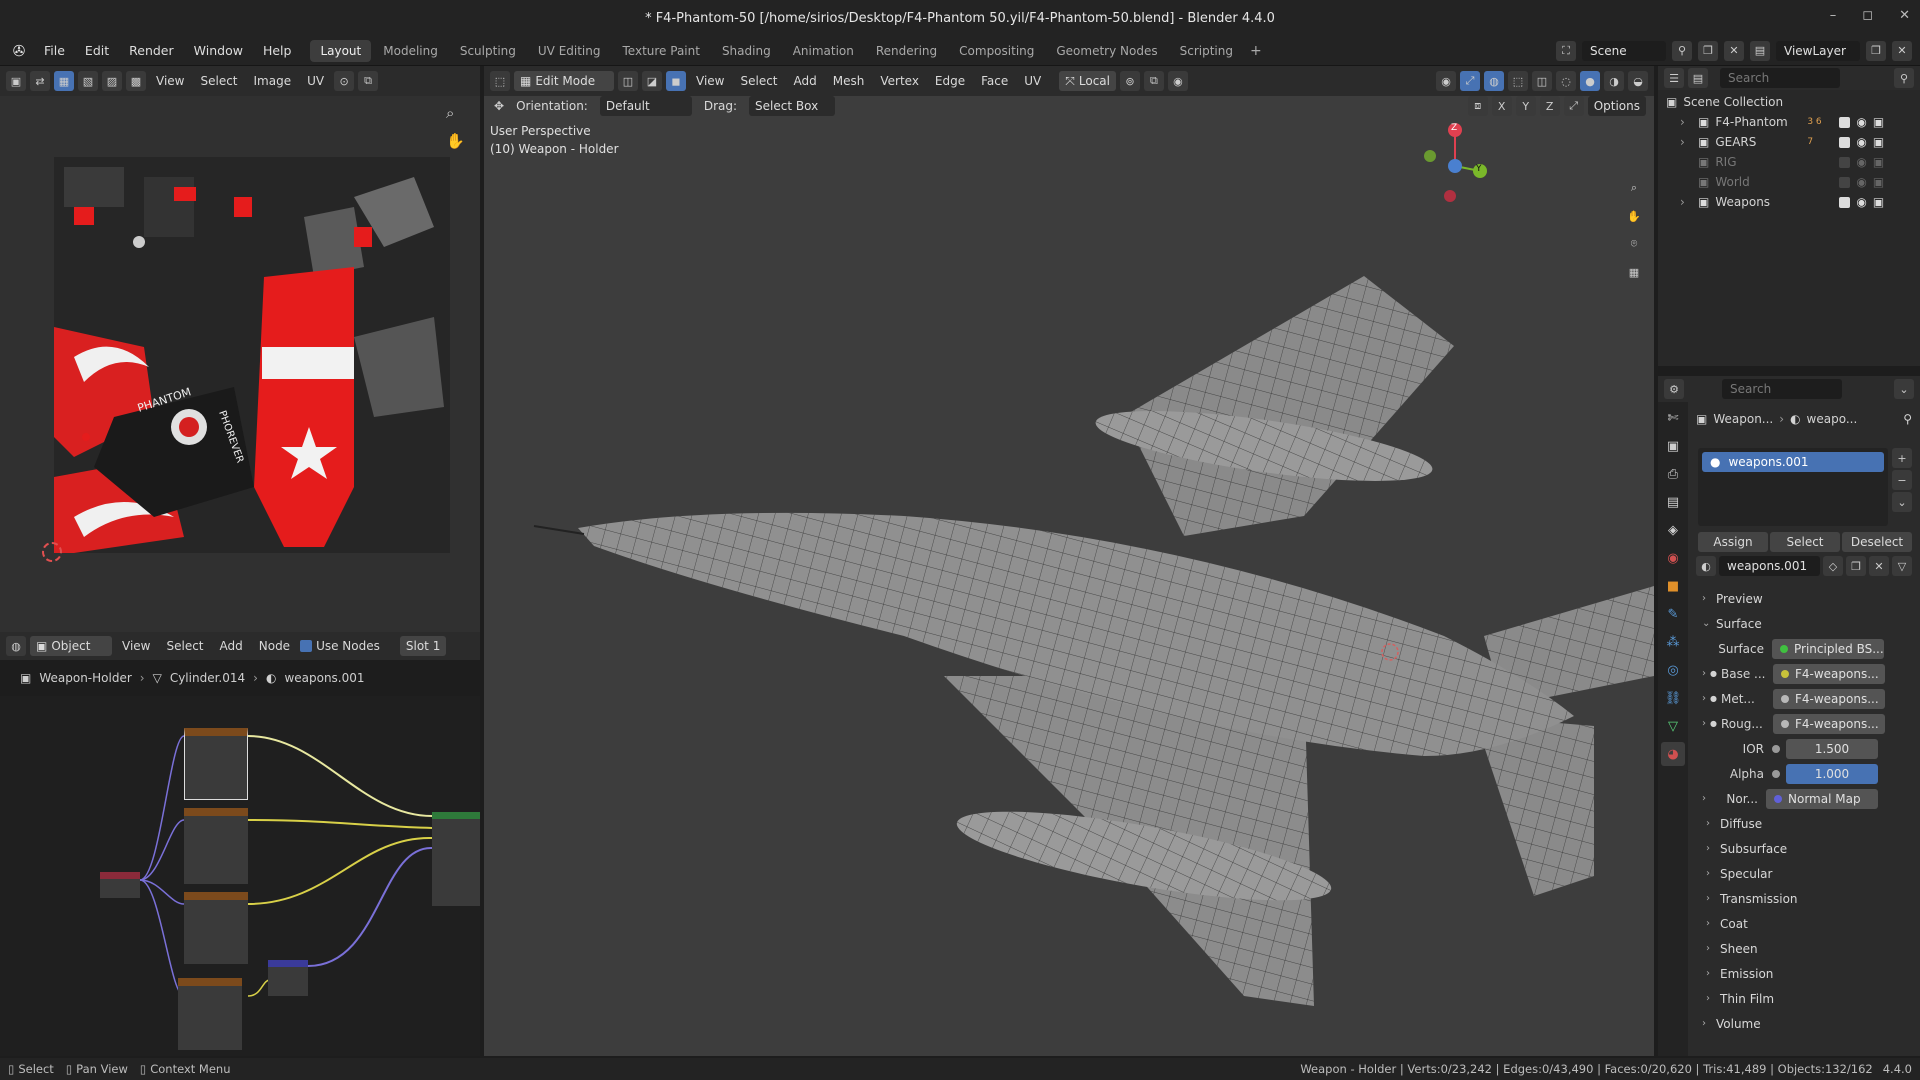 The image size is (1920, 1080). What do you see at coordinates (273, 81) in the screenshot?
I see `uv-menu-image: Image` at bounding box center [273, 81].